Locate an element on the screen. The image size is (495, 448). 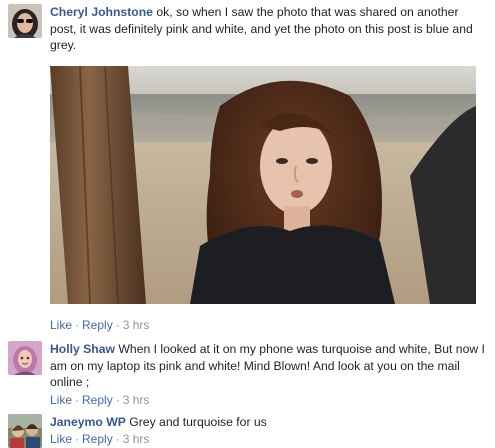
comment-author: Cheryl Johnstone is located at coordinates (101, 12).